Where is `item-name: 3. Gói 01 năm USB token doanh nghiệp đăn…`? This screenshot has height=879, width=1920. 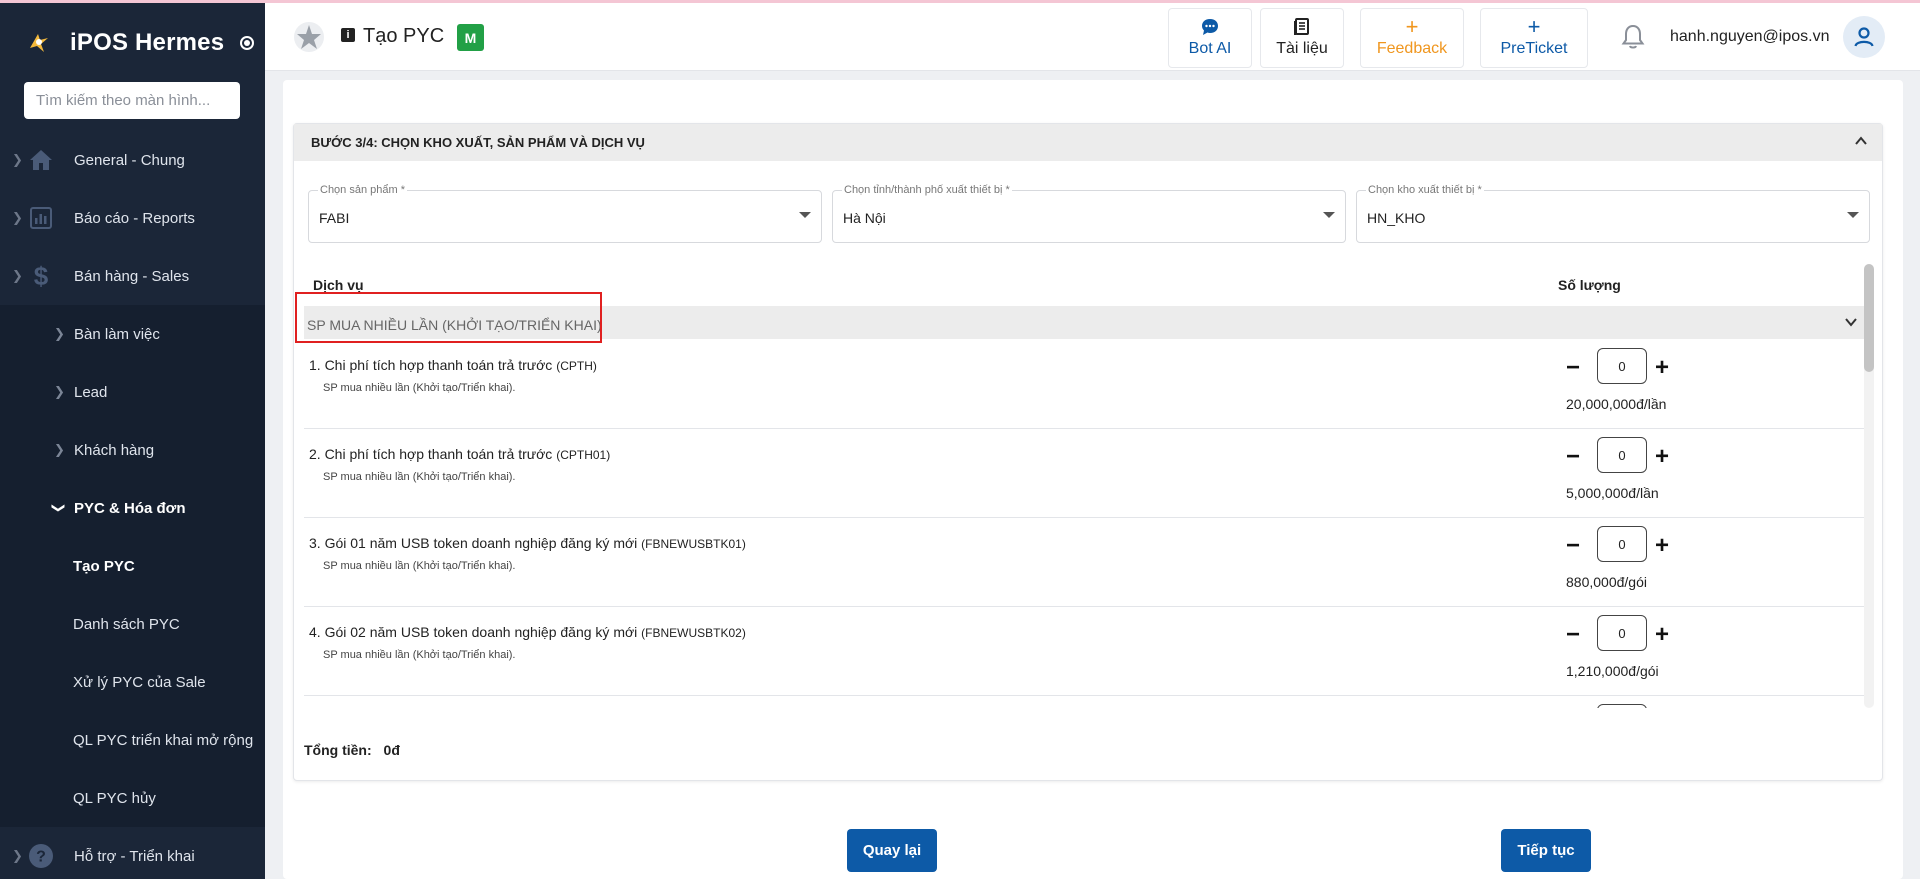
item-name: 3. Gói 01 năm USB token doanh nghiệp đăn… is located at coordinates (527, 543).